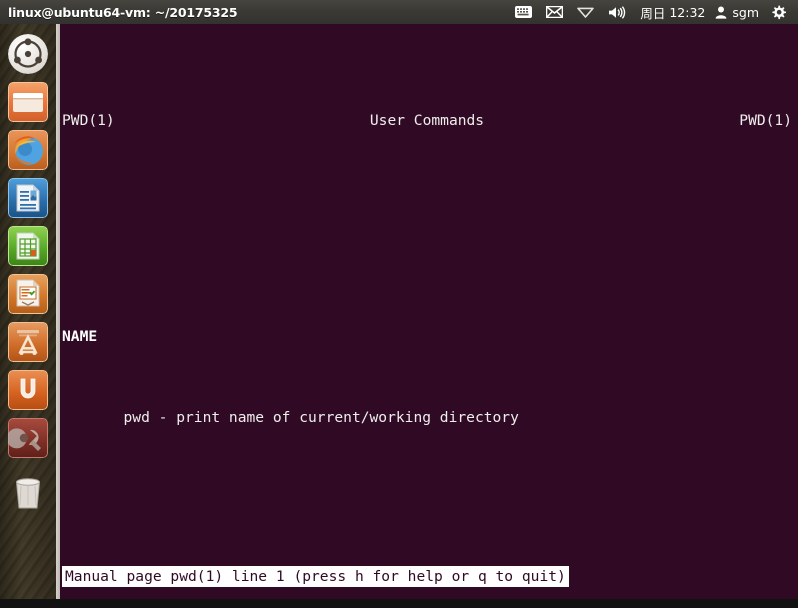  I want to click on launcher-item-libreoffice-impress, so click(28, 294).